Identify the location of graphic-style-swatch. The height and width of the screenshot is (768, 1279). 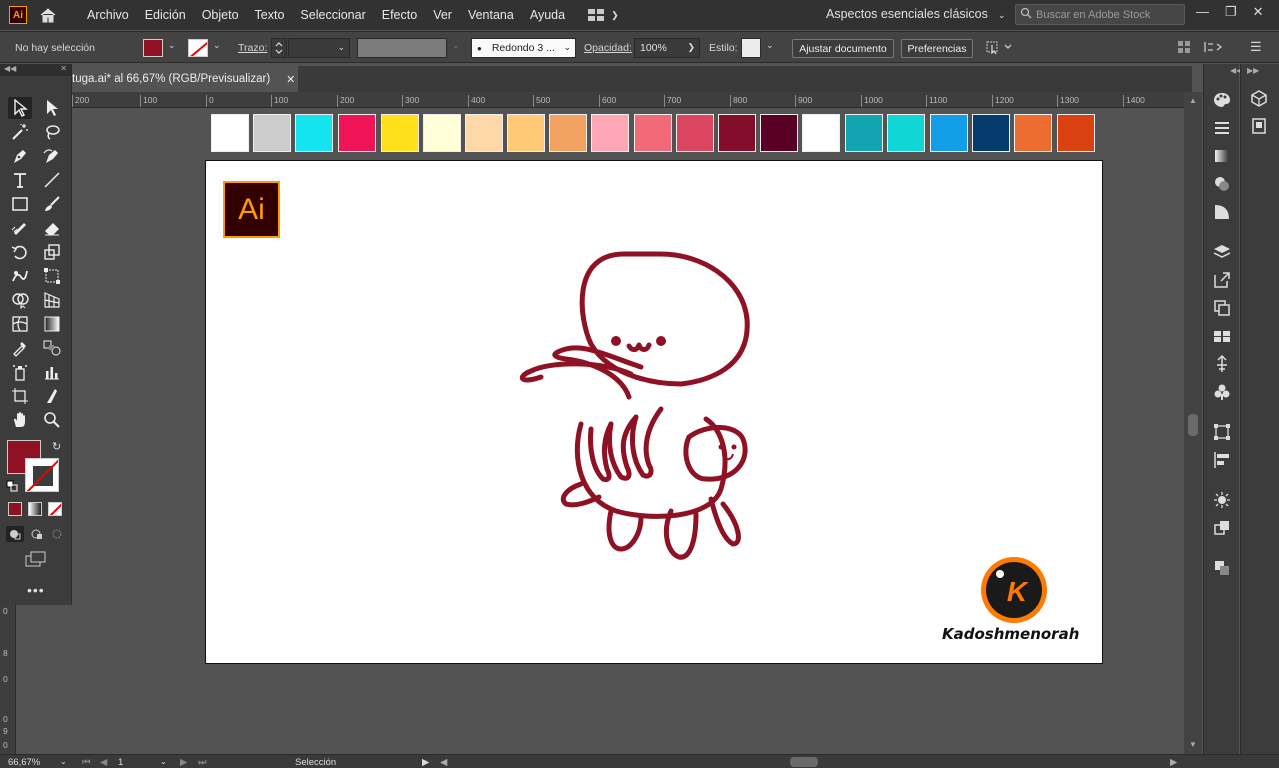
(751, 48).